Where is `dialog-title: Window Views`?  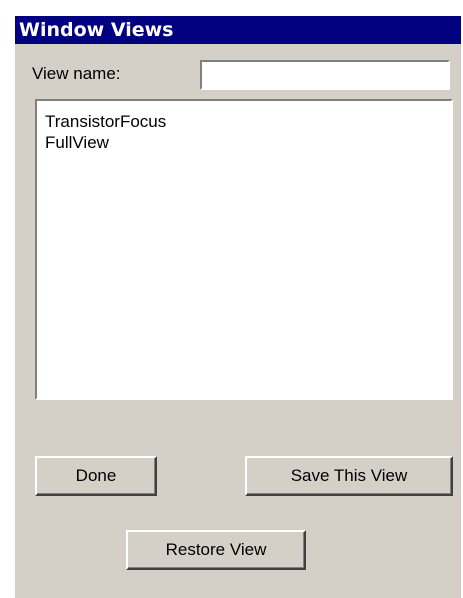 dialog-title: Window Views is located at coordinates (238, 30).